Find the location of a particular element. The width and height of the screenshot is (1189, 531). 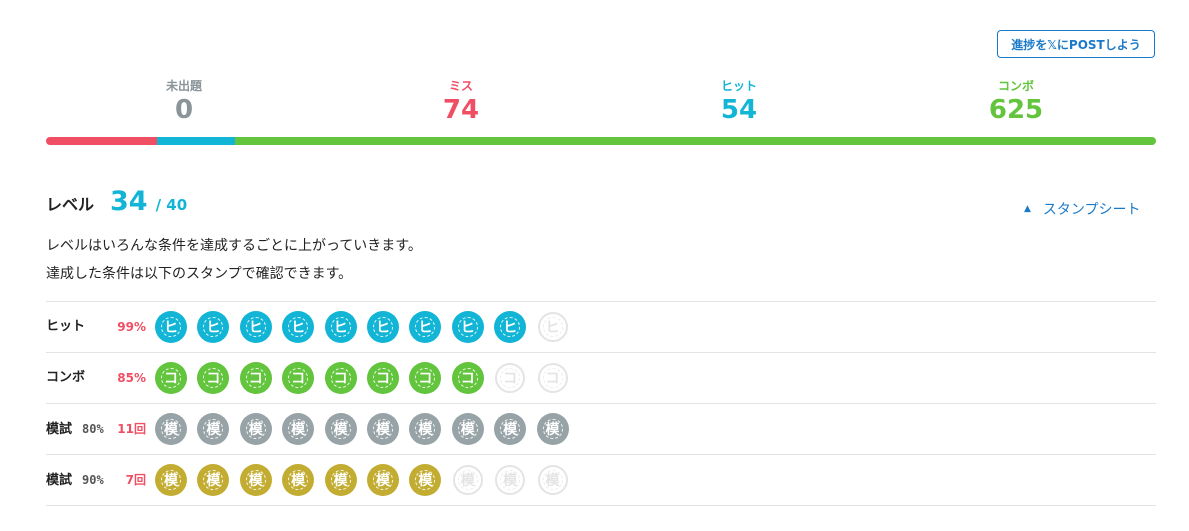

level-value: 34 is located at coordinates (129, 201).